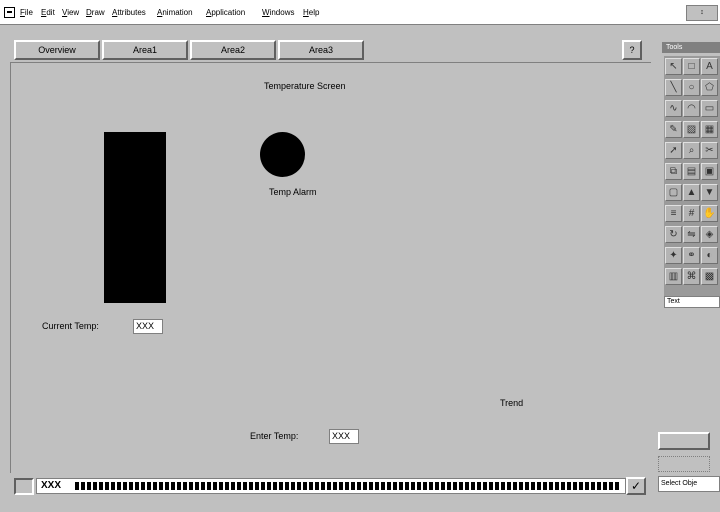 The height and width of the screenshot is (512, 720). Describe the element at coordinates (145, 50) in the screenshot. I see `tab-area1: Area1` at that location.